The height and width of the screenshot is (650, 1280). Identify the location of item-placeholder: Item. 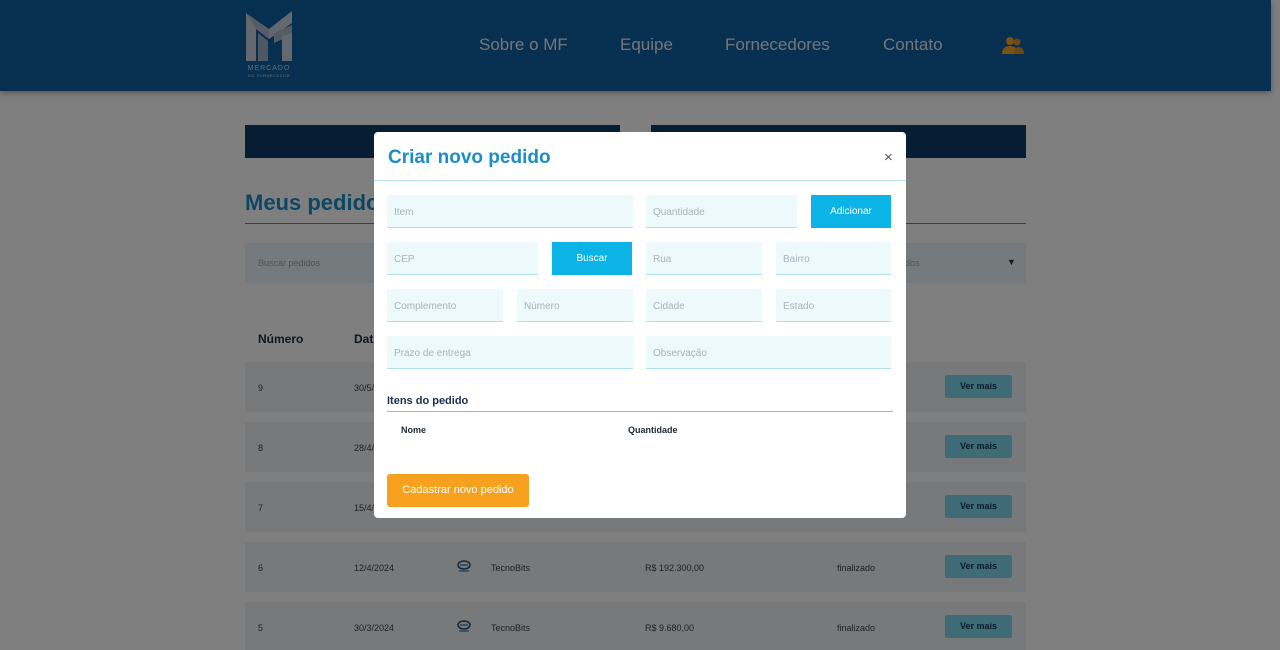
(404, 212).